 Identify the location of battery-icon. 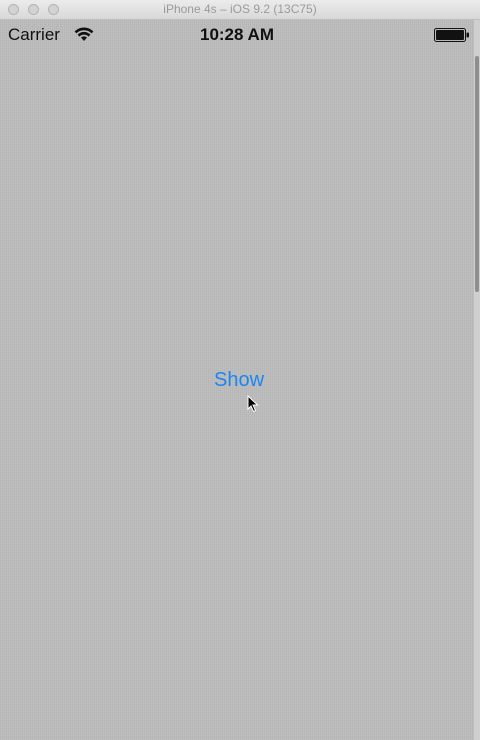
(451, 35).